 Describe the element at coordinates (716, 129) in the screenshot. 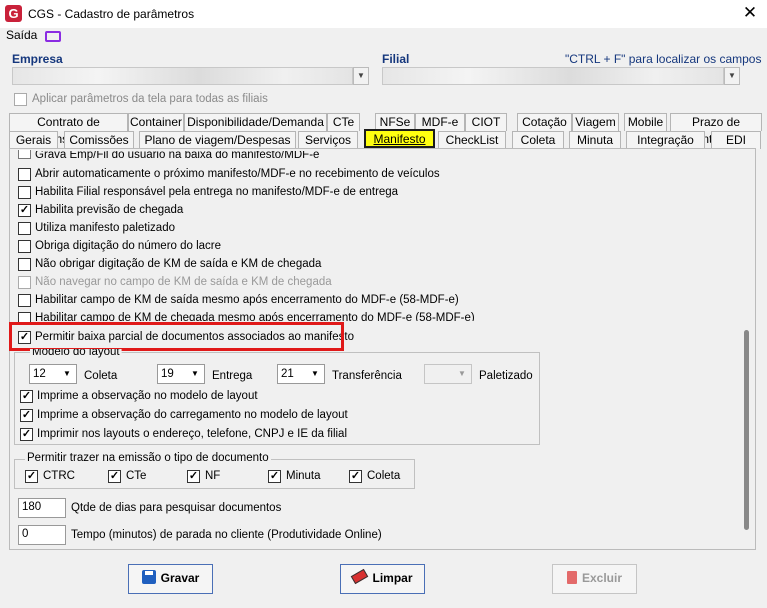

I see `tab-prazo-entrega: Prazo de entrega` at that location.